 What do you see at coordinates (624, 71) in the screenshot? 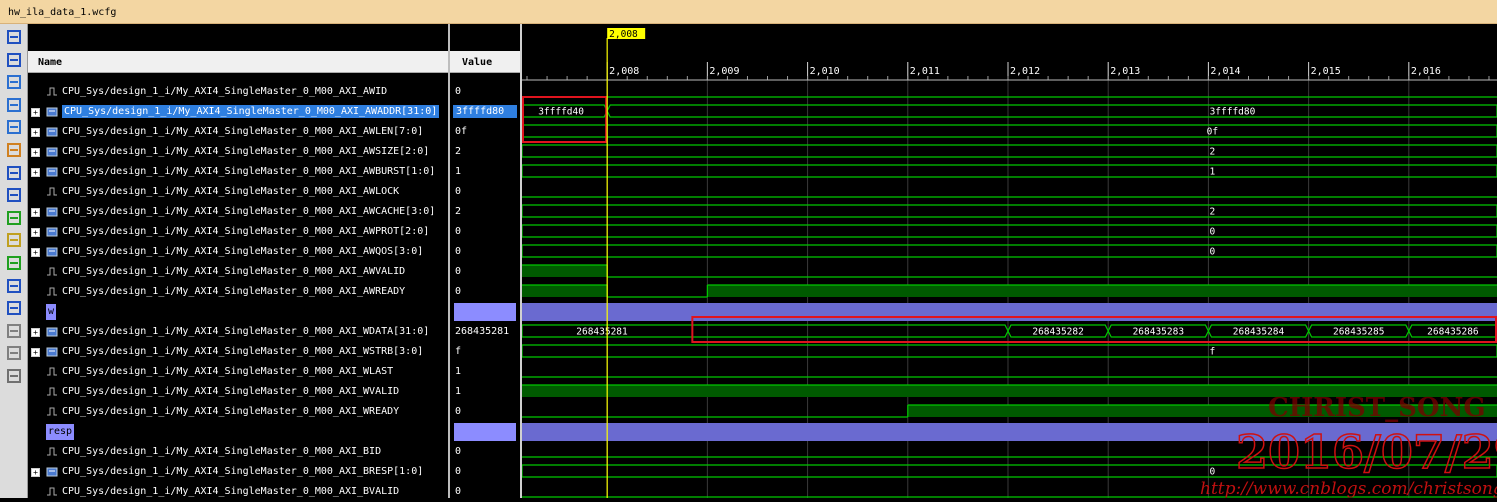
I see `timeline-tick-label: 2,008` at bounding box center [624, 71].